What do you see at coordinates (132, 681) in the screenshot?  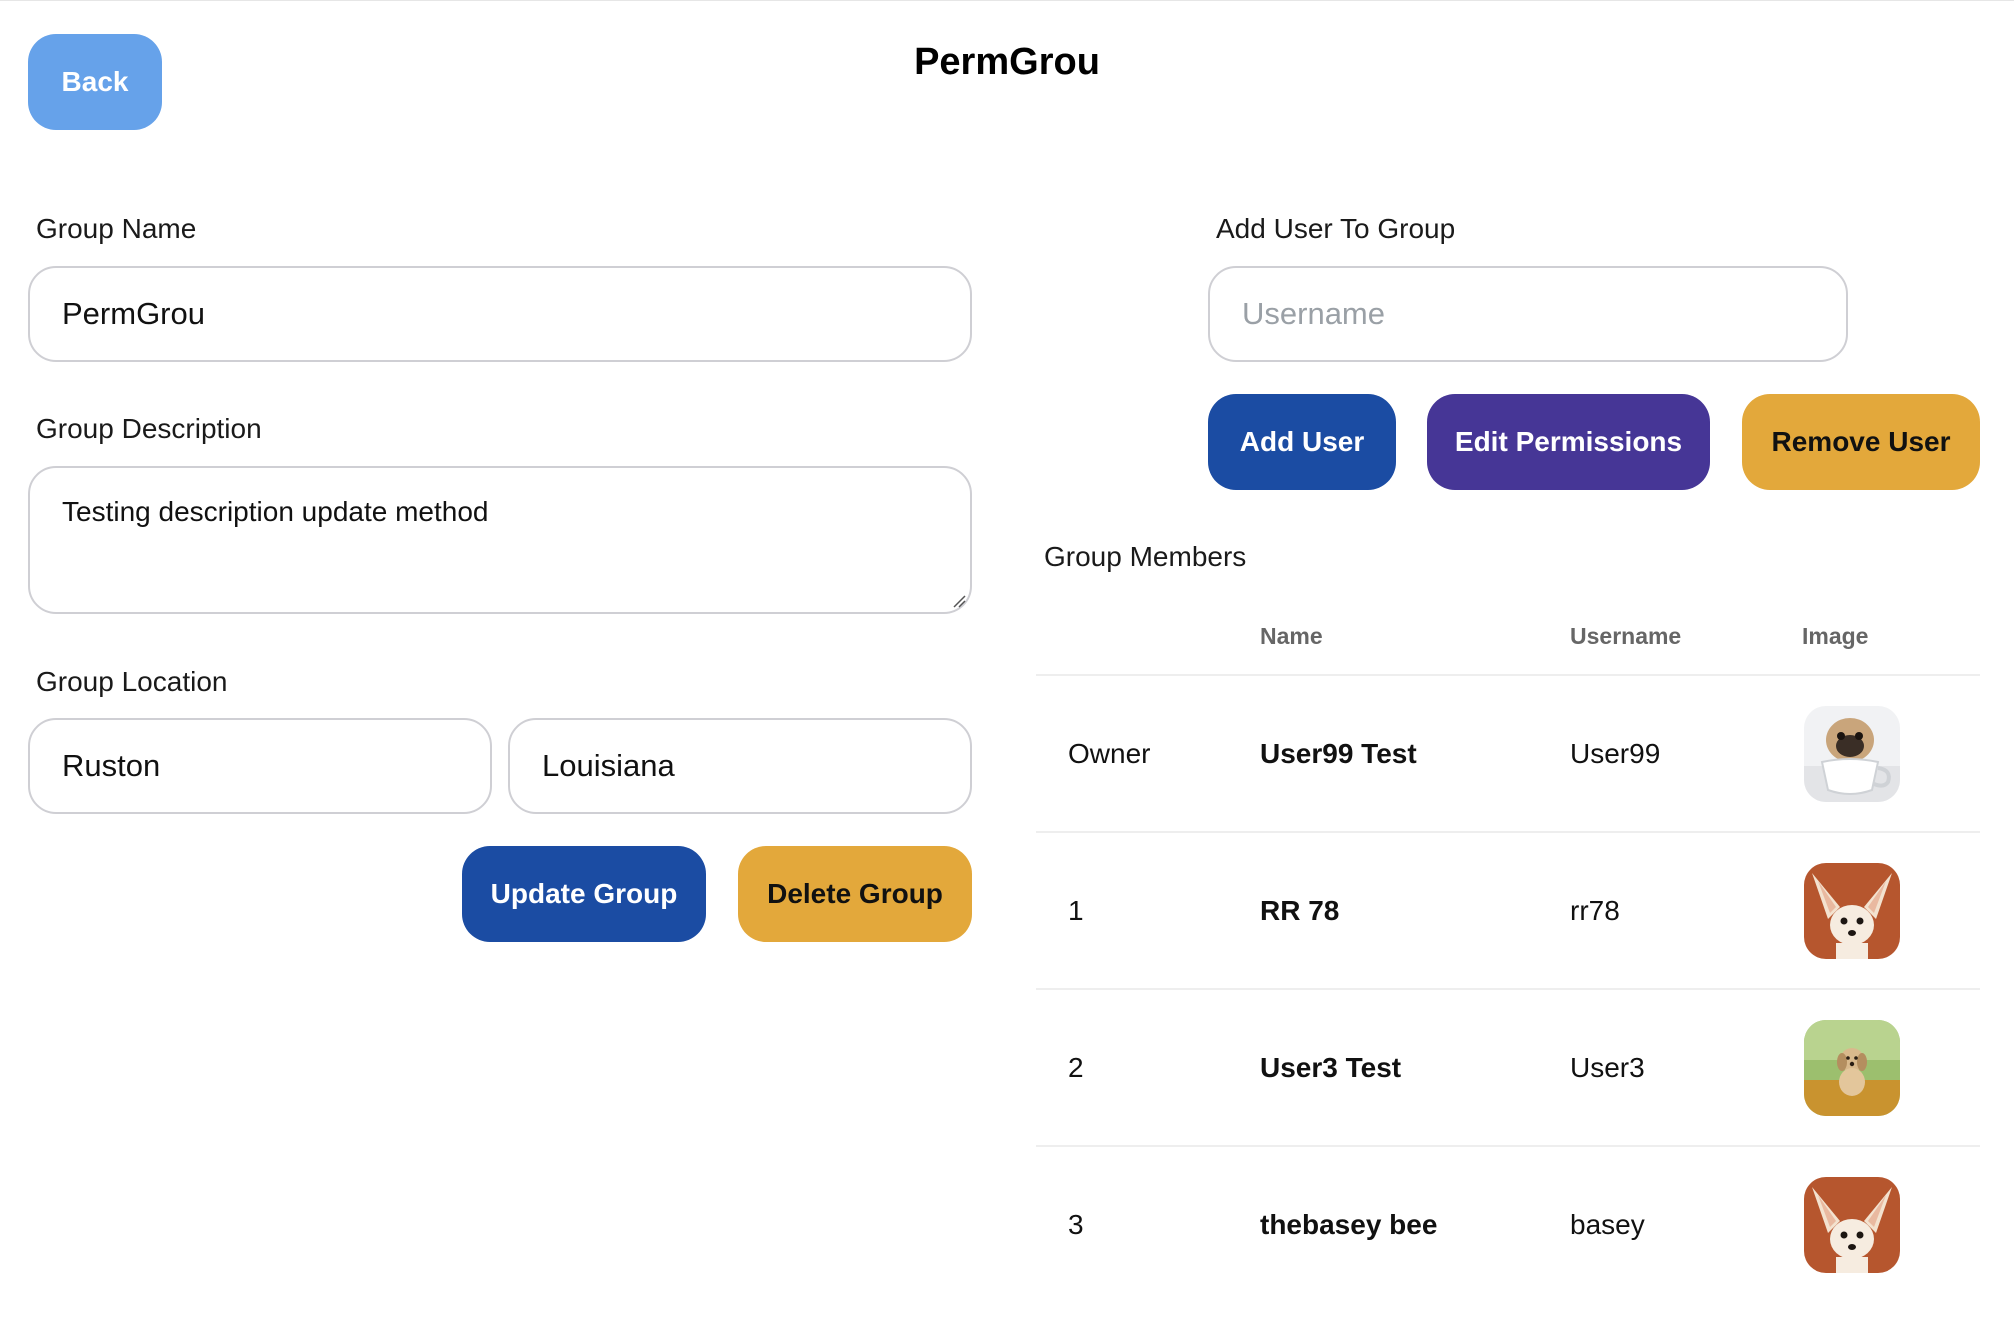 I see `group-location-label: Group Location` at bounding box center [132, 681].